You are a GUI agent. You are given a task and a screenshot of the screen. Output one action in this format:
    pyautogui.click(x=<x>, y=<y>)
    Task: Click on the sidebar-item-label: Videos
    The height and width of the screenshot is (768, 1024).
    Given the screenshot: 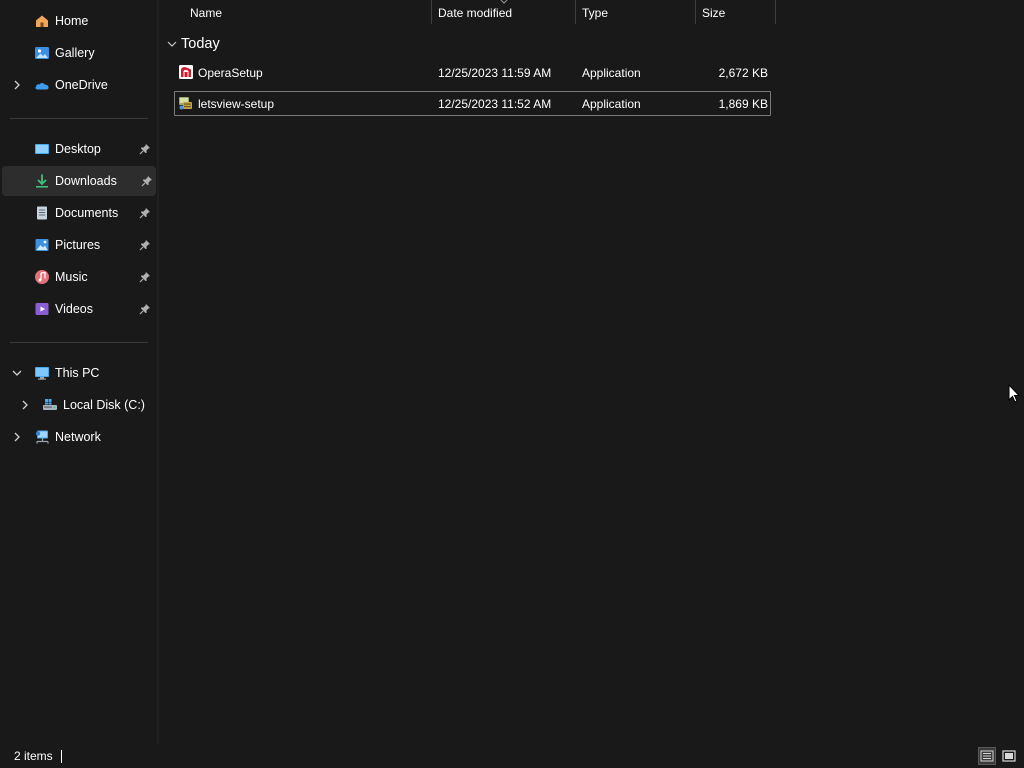 What is the action you would take?
    pyautogui.click(x=74, y=309)
    